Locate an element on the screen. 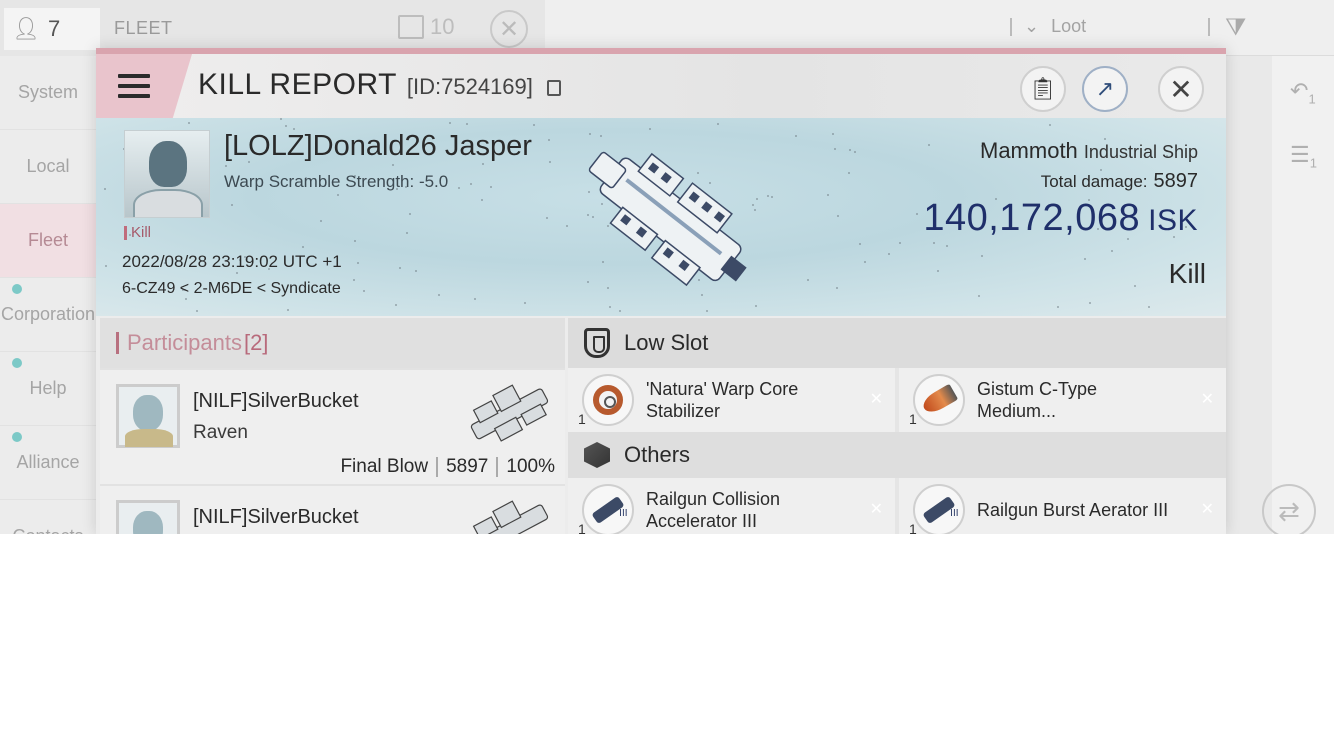  right-tool-strip: ↶1 ☰1 is located at coordinates (1303, 295).